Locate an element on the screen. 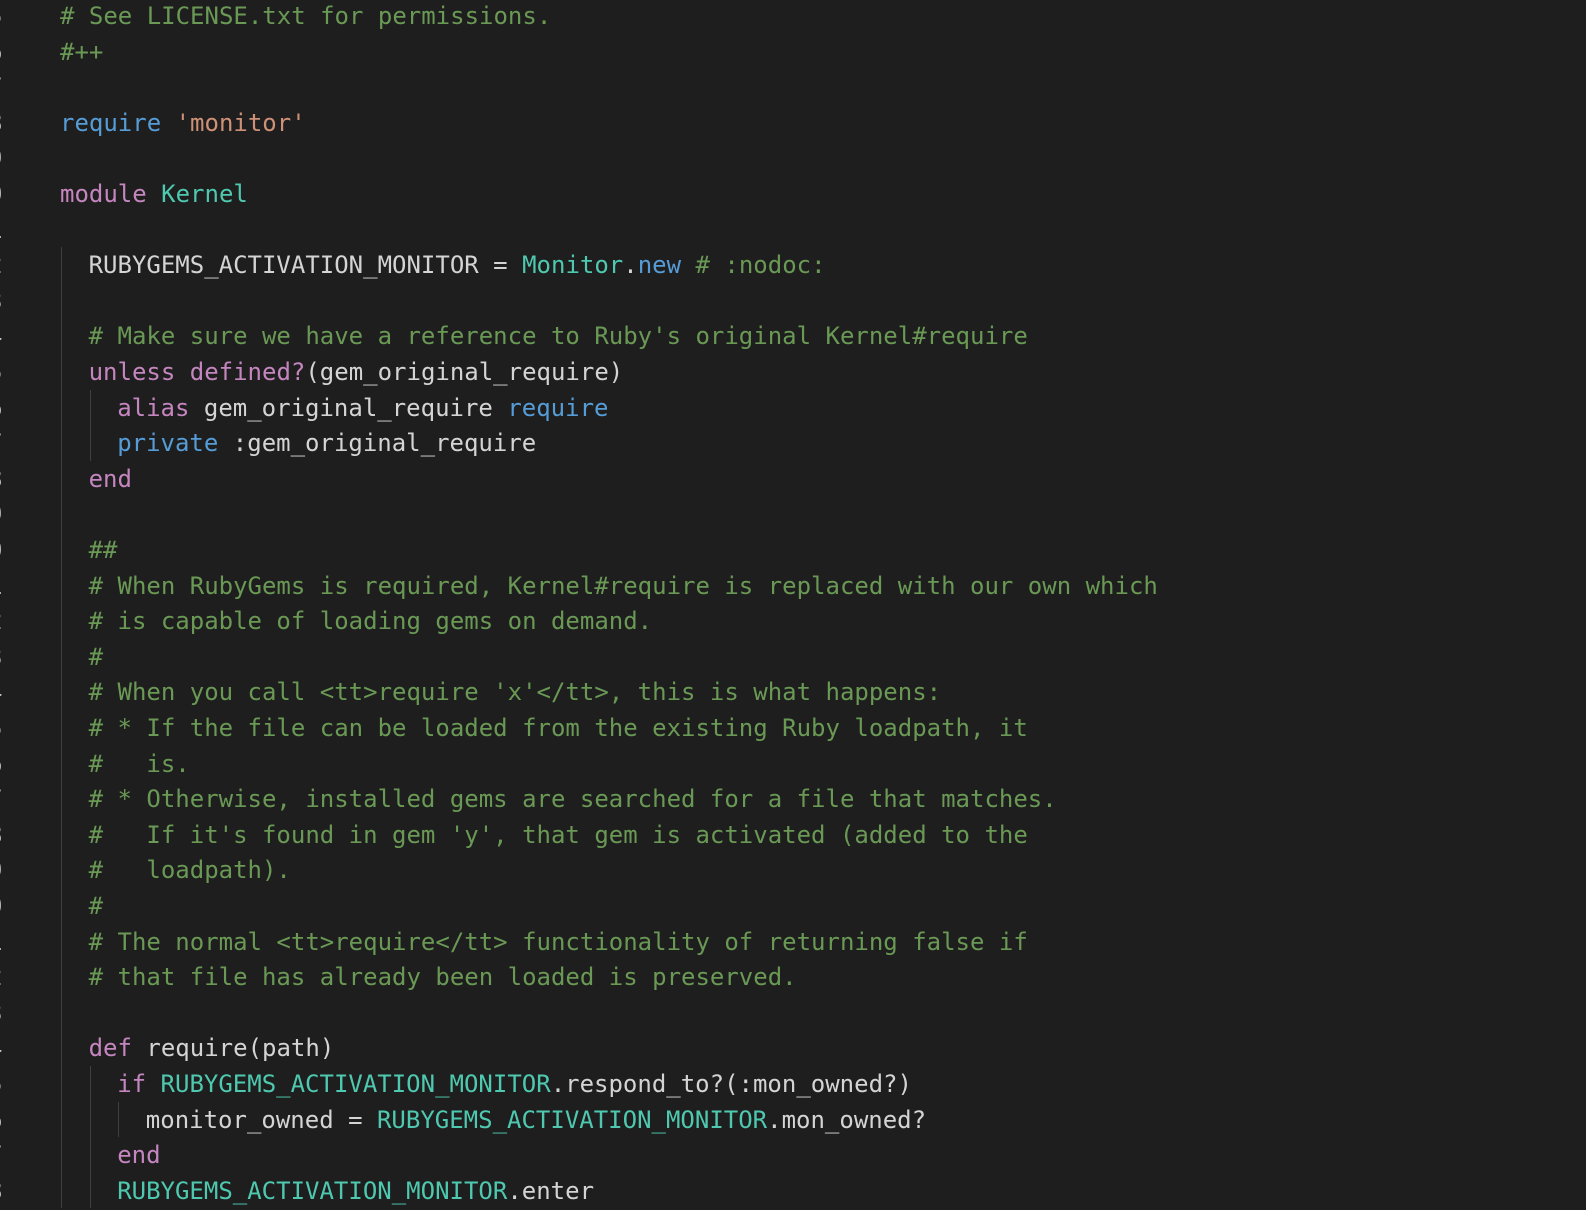 The image size is (1586, 1210). code-line: 9 # loadpath). is located at coordinates (793, 870).